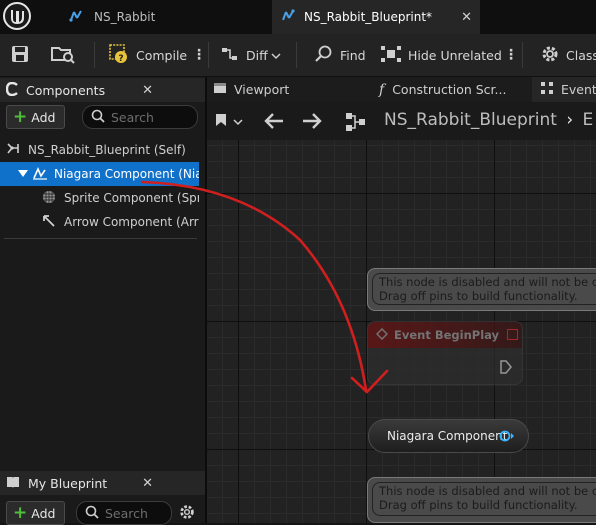 The height and width of the screenshot is (525, 596). I want to click on delegate-pin-icon, so click(512, 334).